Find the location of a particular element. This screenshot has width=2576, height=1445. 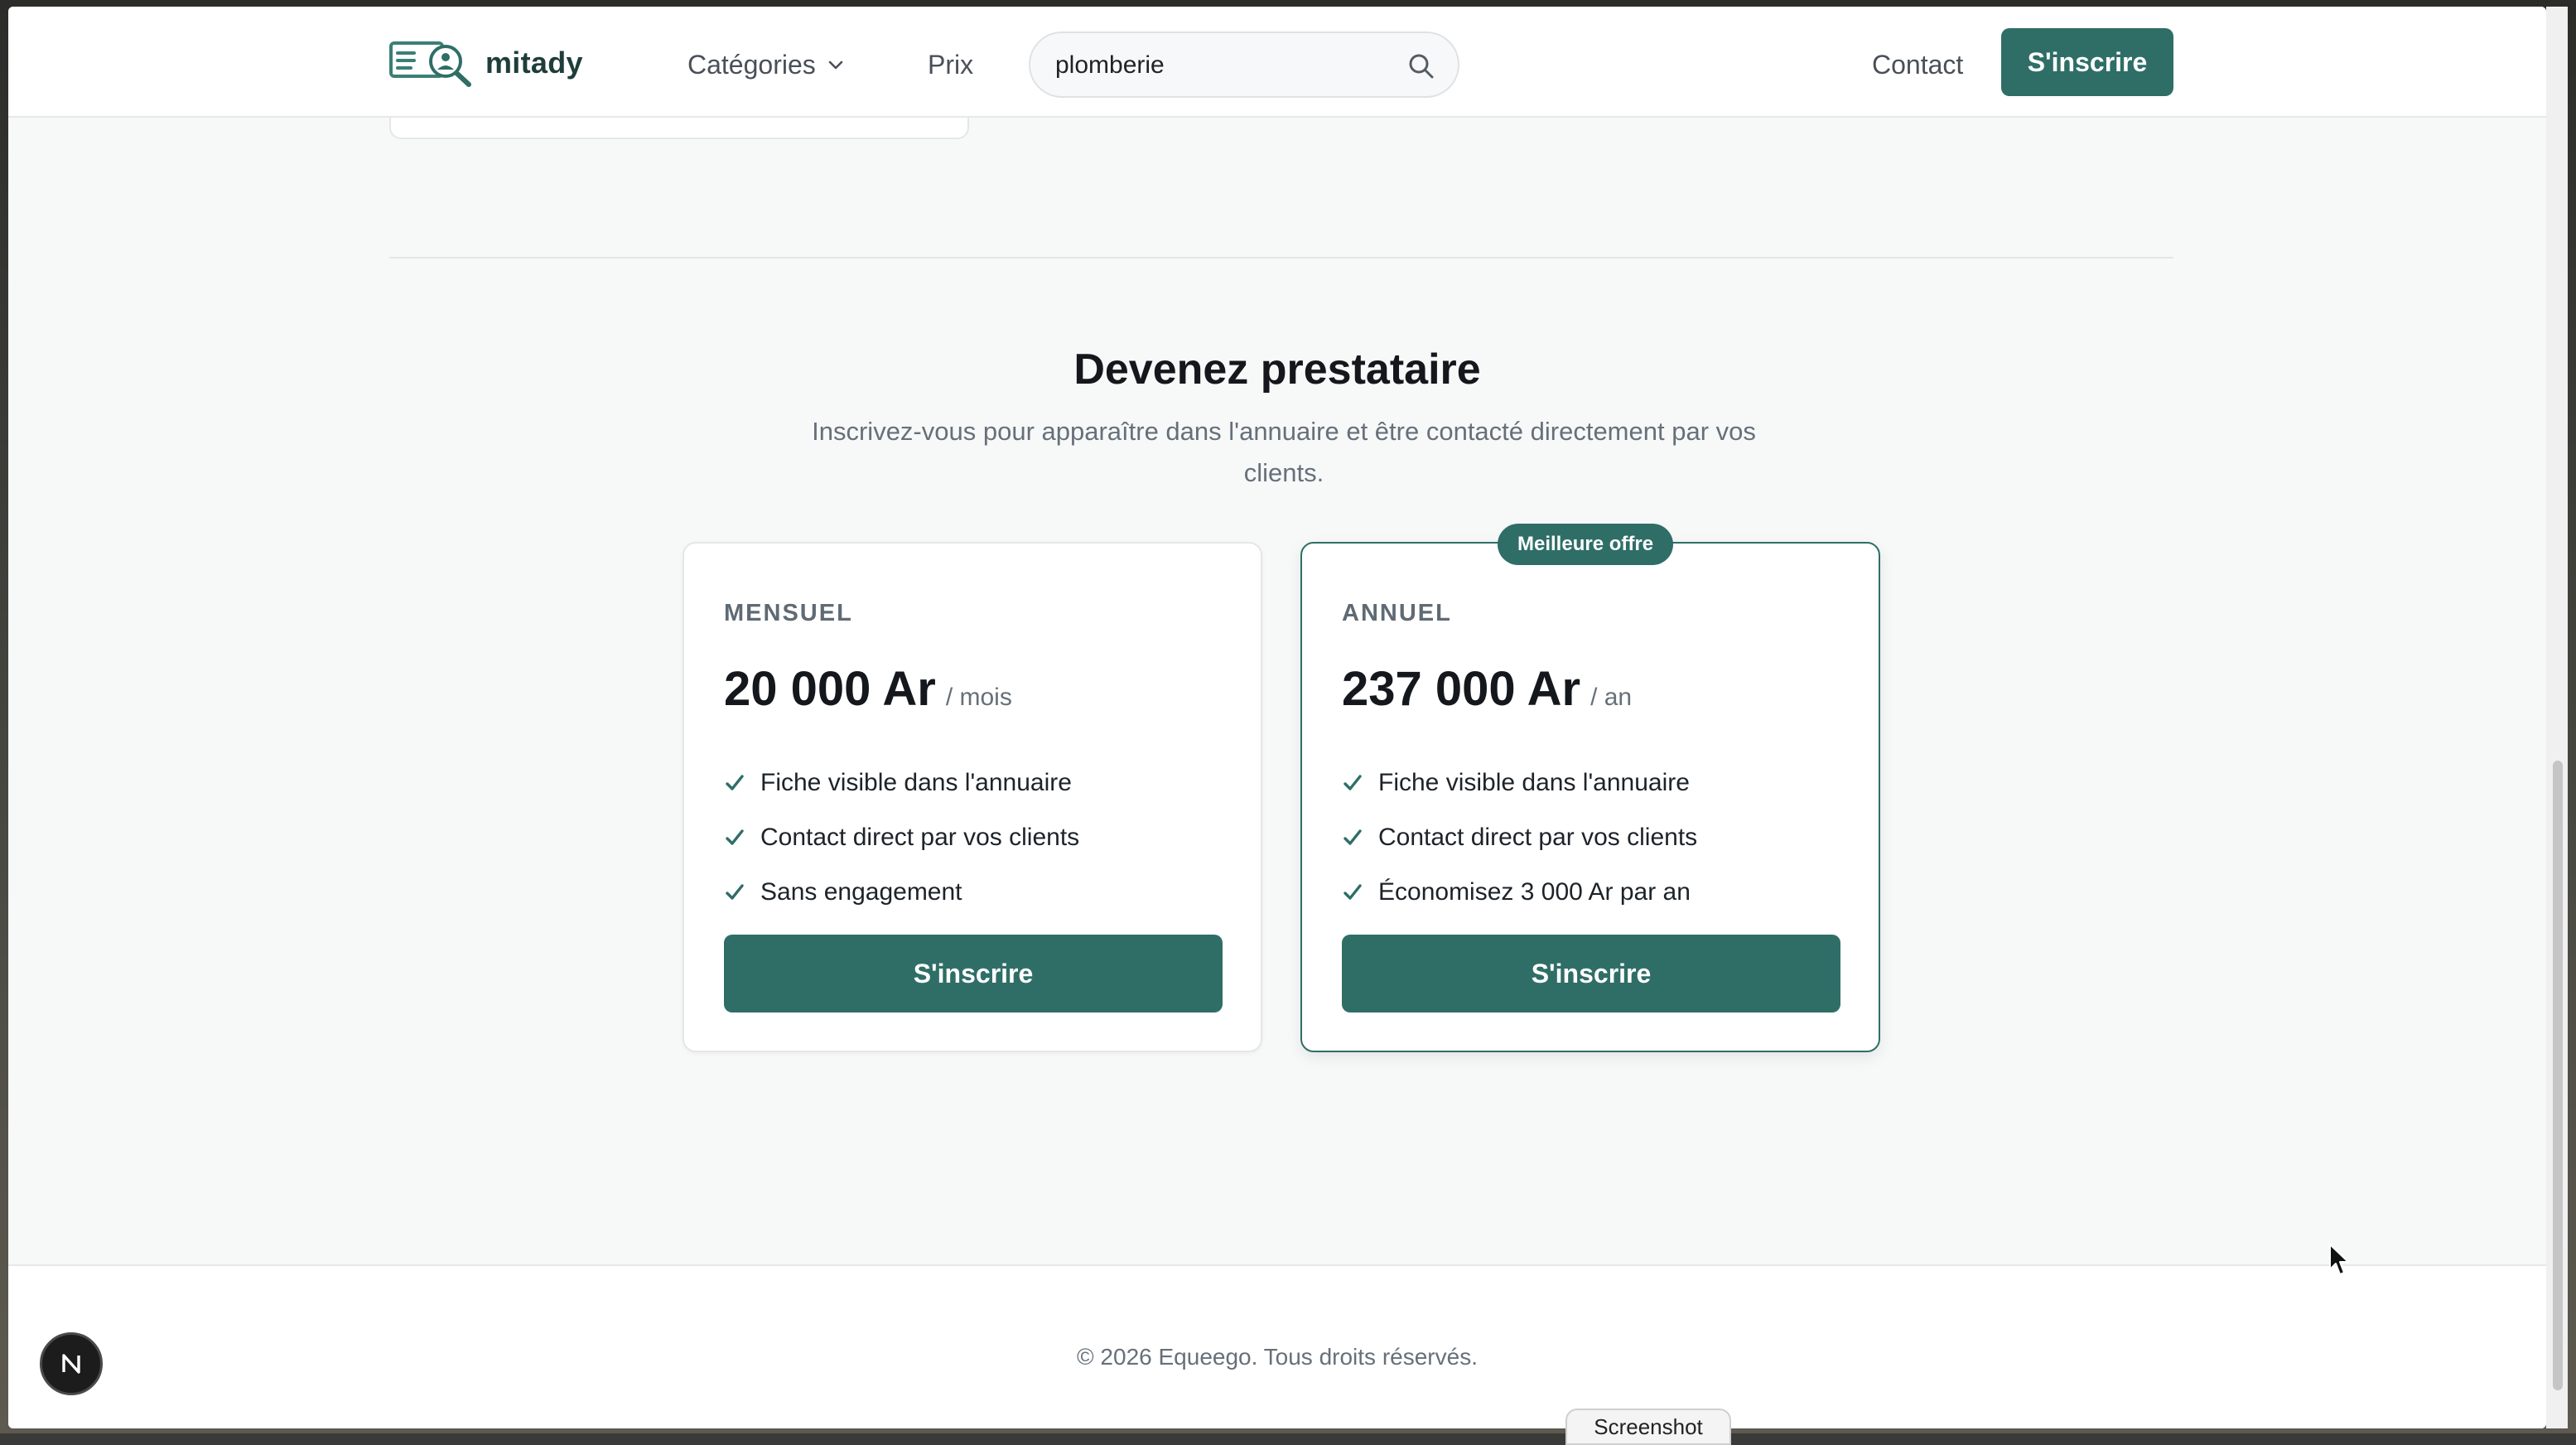

monthly-signup-button: S'inscrire is located at coordinates (973, 973).